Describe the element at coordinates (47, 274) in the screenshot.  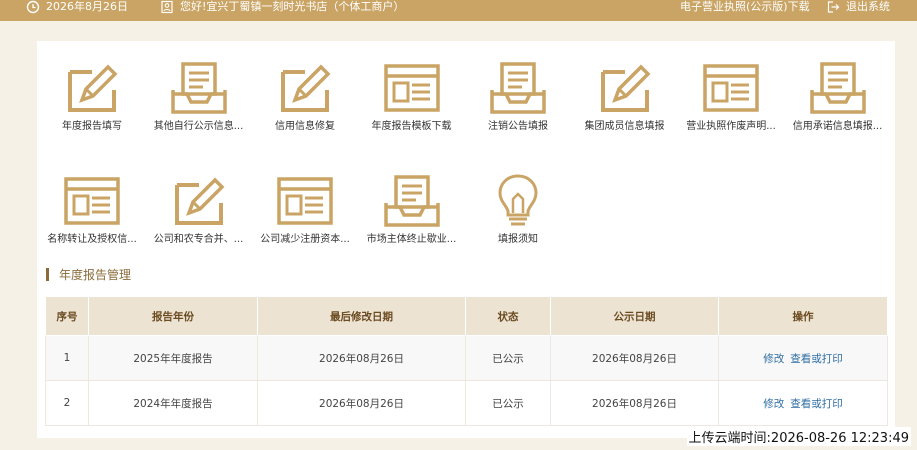
I see `section-marker` at that location.